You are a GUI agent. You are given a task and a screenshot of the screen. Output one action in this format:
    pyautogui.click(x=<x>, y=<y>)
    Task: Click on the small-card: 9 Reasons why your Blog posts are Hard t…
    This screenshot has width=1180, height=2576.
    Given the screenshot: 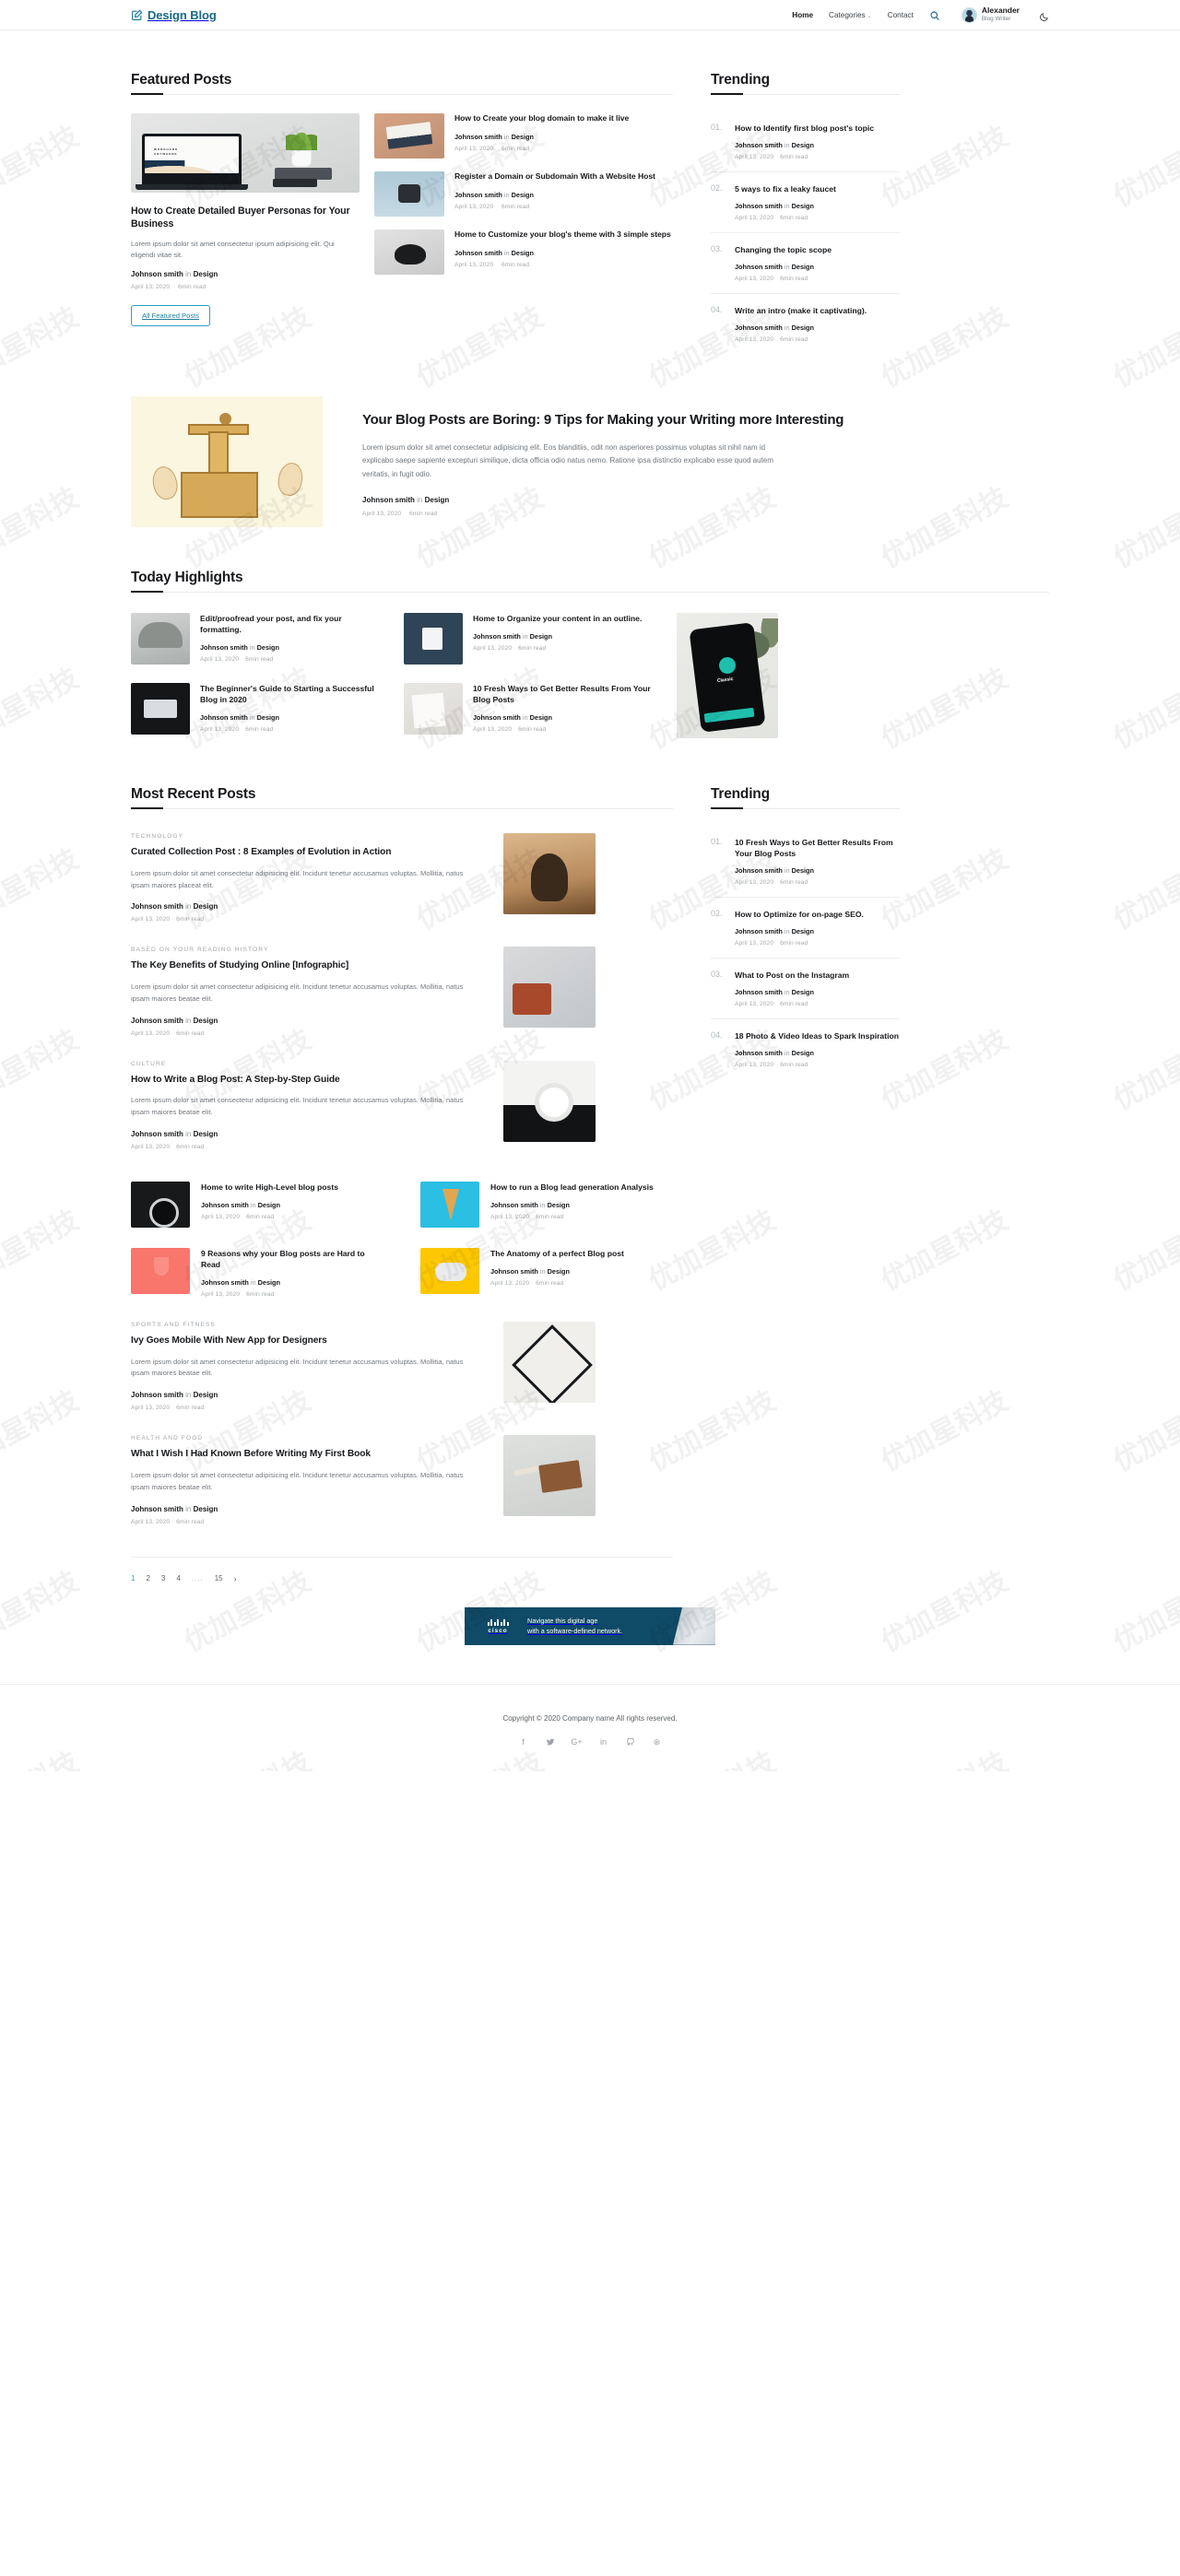 What is the action you would take?
    pyautogui.click(x=257, y=1273)
    